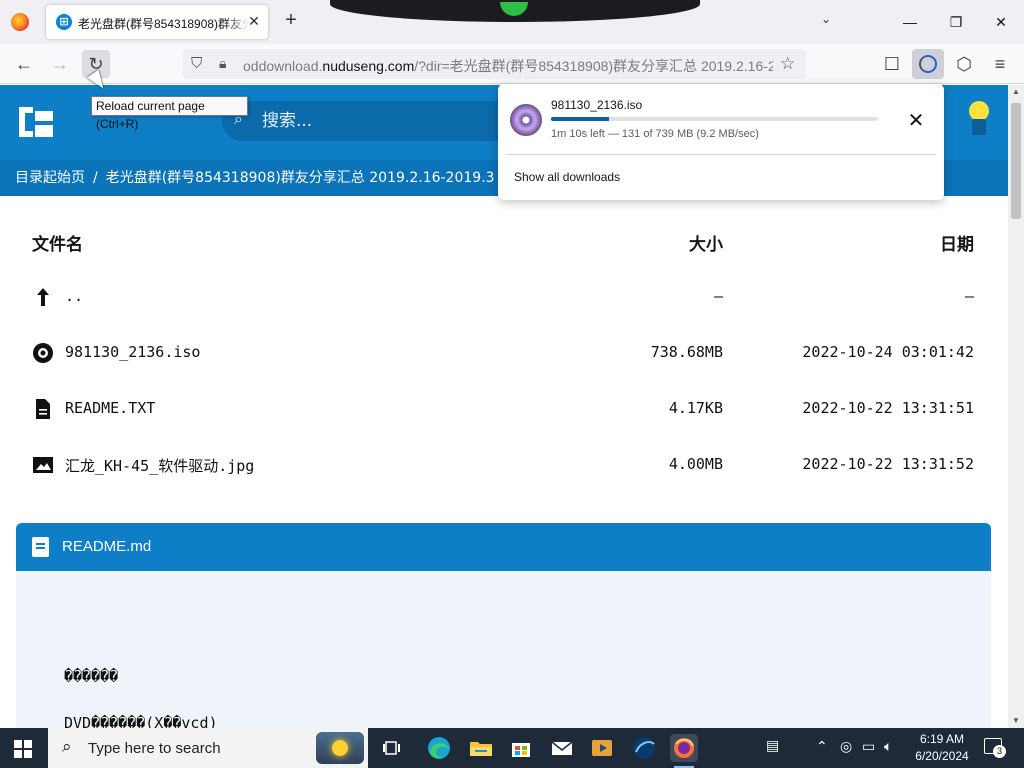 This screenshot has height=768, width=1024. I want to click on book-icon, so click(40, 547).